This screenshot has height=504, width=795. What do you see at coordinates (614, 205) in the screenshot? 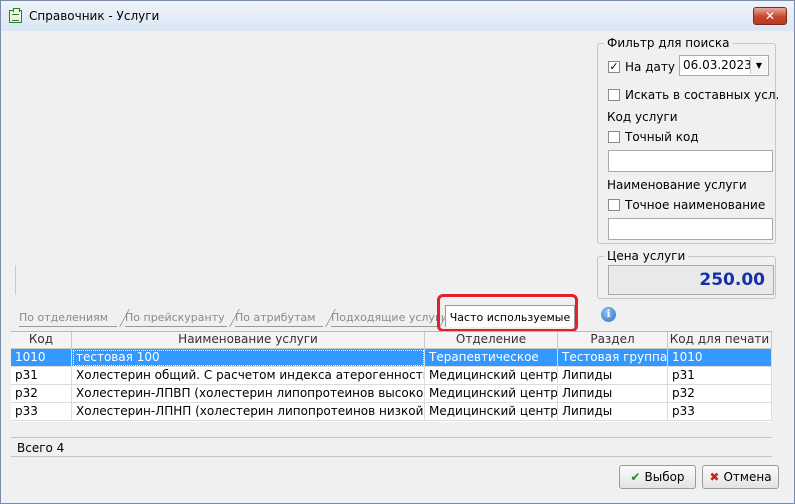
I see `exact-name-checkbox` at bounding box center [614, 205].